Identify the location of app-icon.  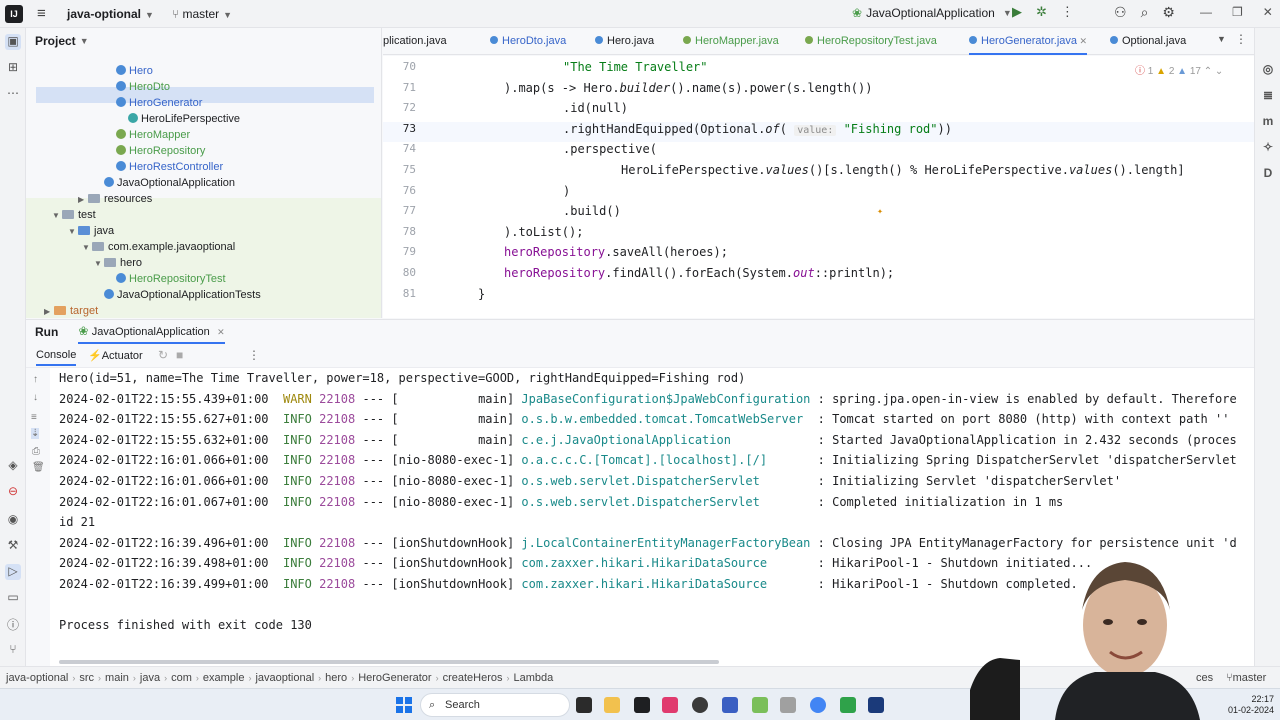
(788, 705).